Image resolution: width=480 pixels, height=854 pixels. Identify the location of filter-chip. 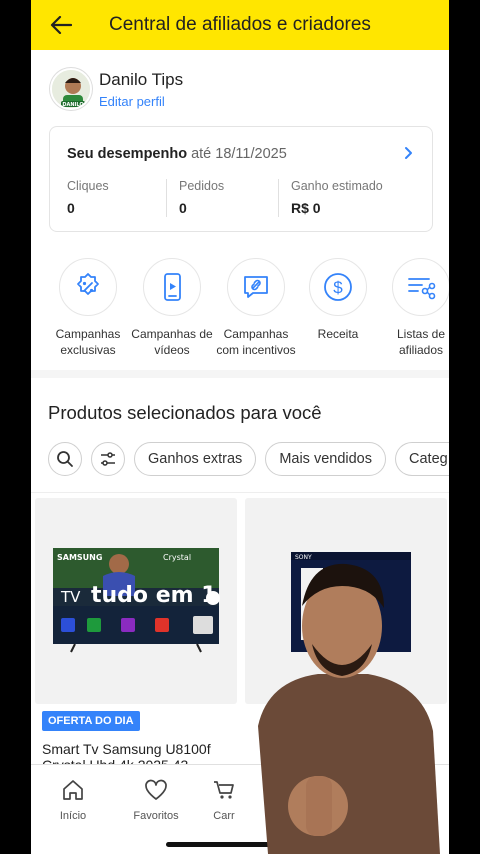
(108, 459).